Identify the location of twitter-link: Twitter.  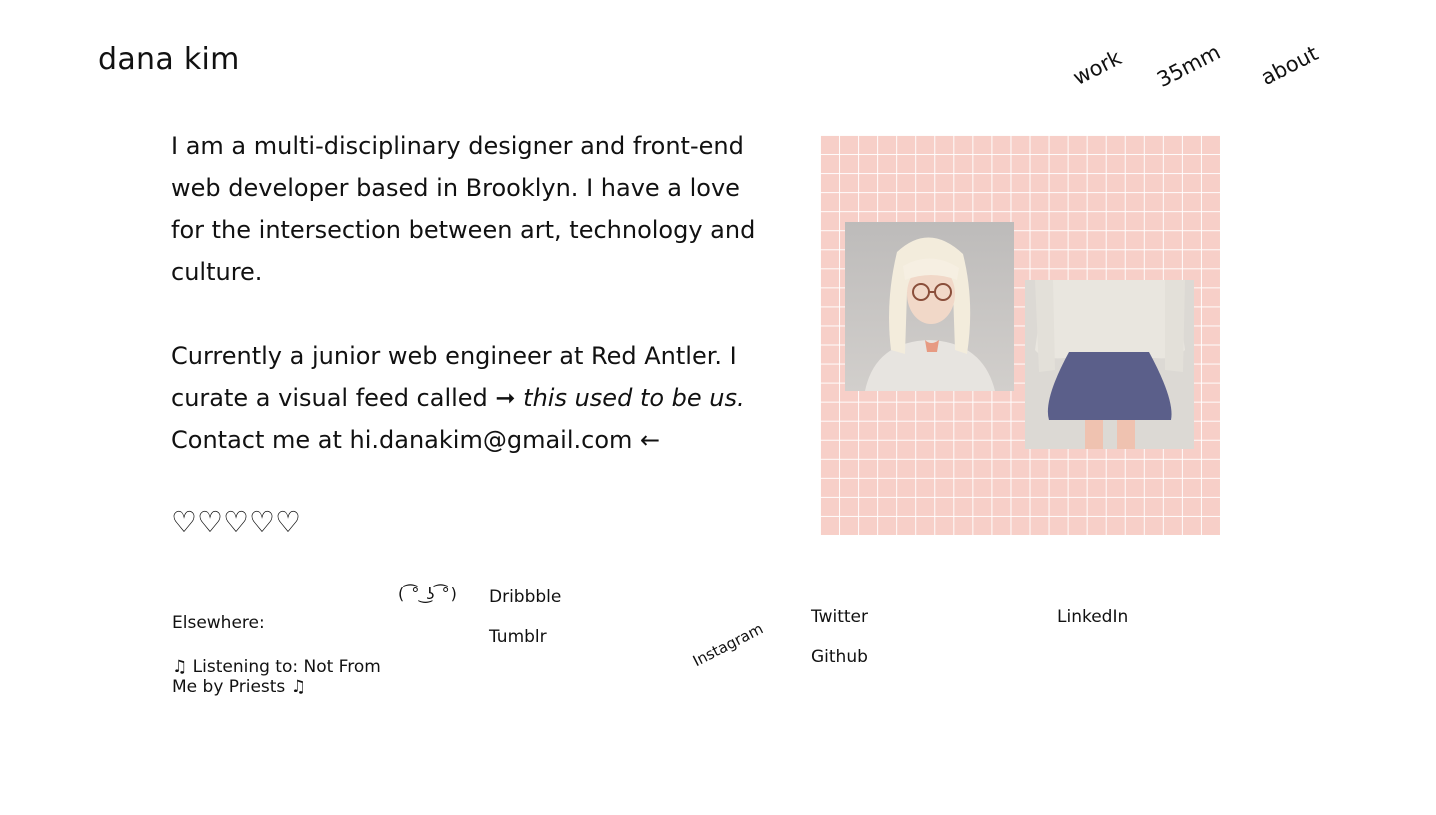
(839, 617).